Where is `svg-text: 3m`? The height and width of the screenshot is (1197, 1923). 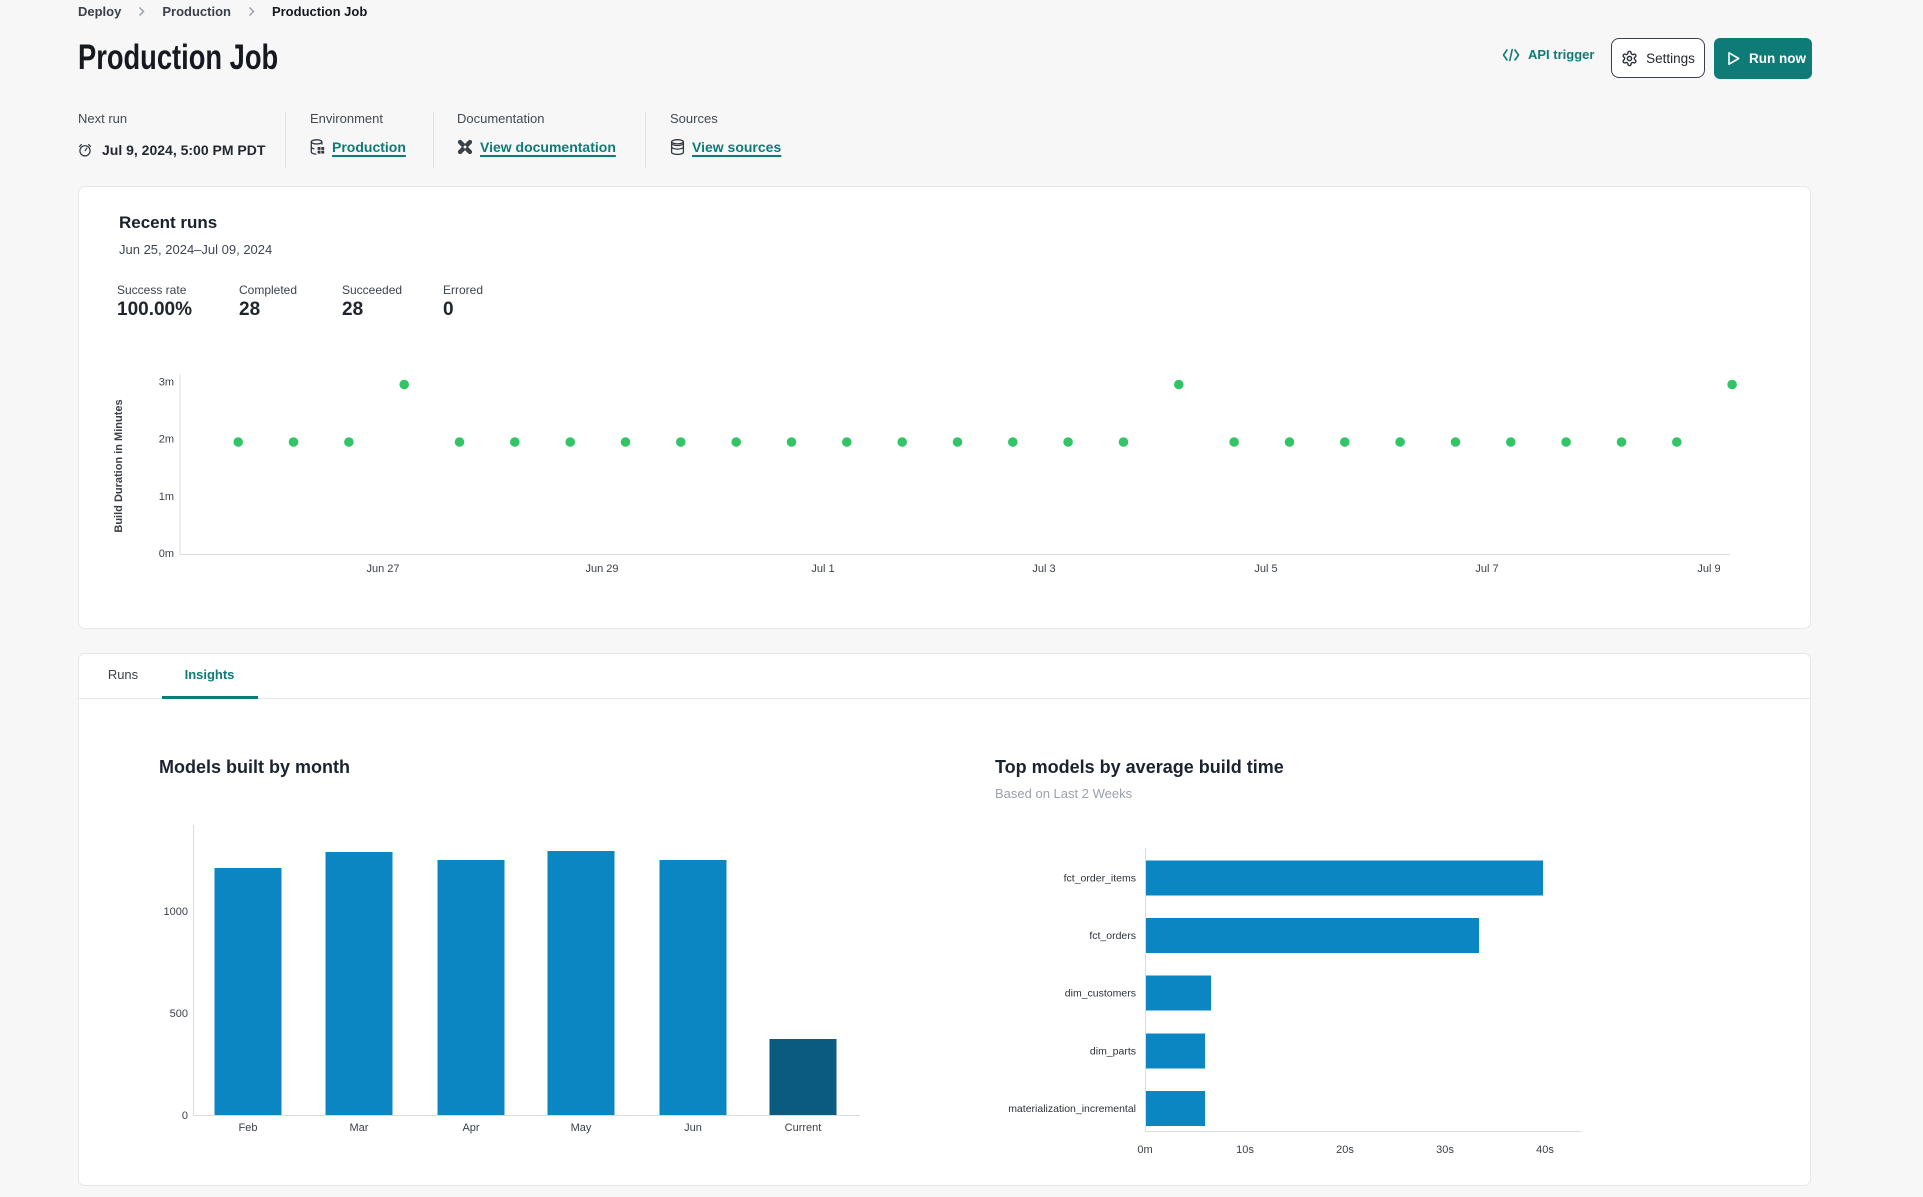 svg-text: 3m is located at coordinates (166, 383).